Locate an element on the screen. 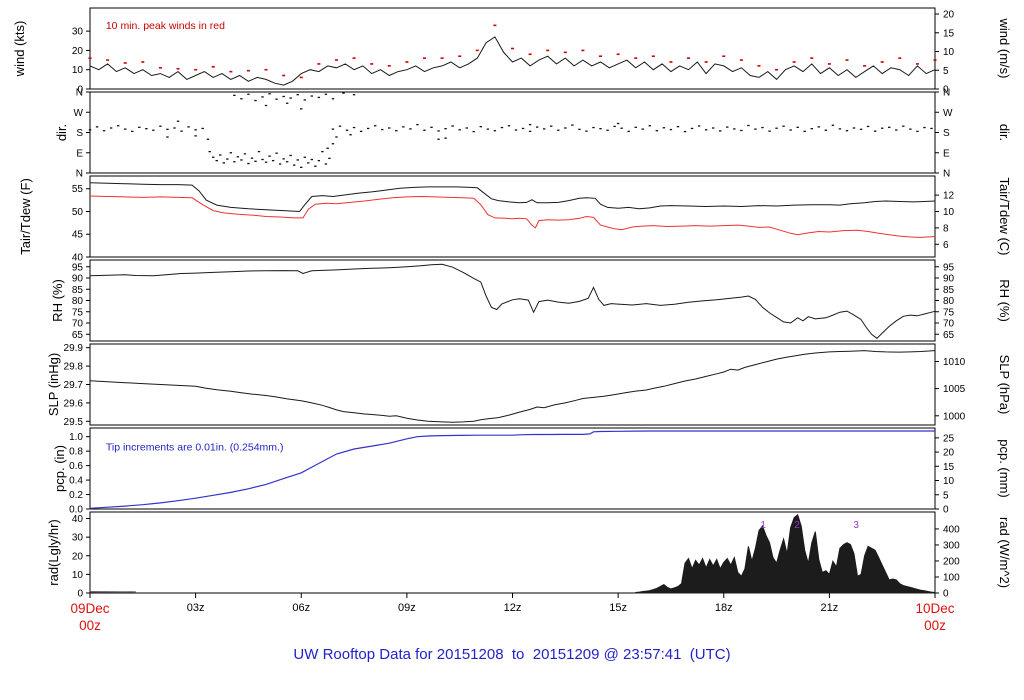 Image resolution: width=1024 pixels, height=700 pixels. left-tick-label: 75 is located at coordinates (78, 312).